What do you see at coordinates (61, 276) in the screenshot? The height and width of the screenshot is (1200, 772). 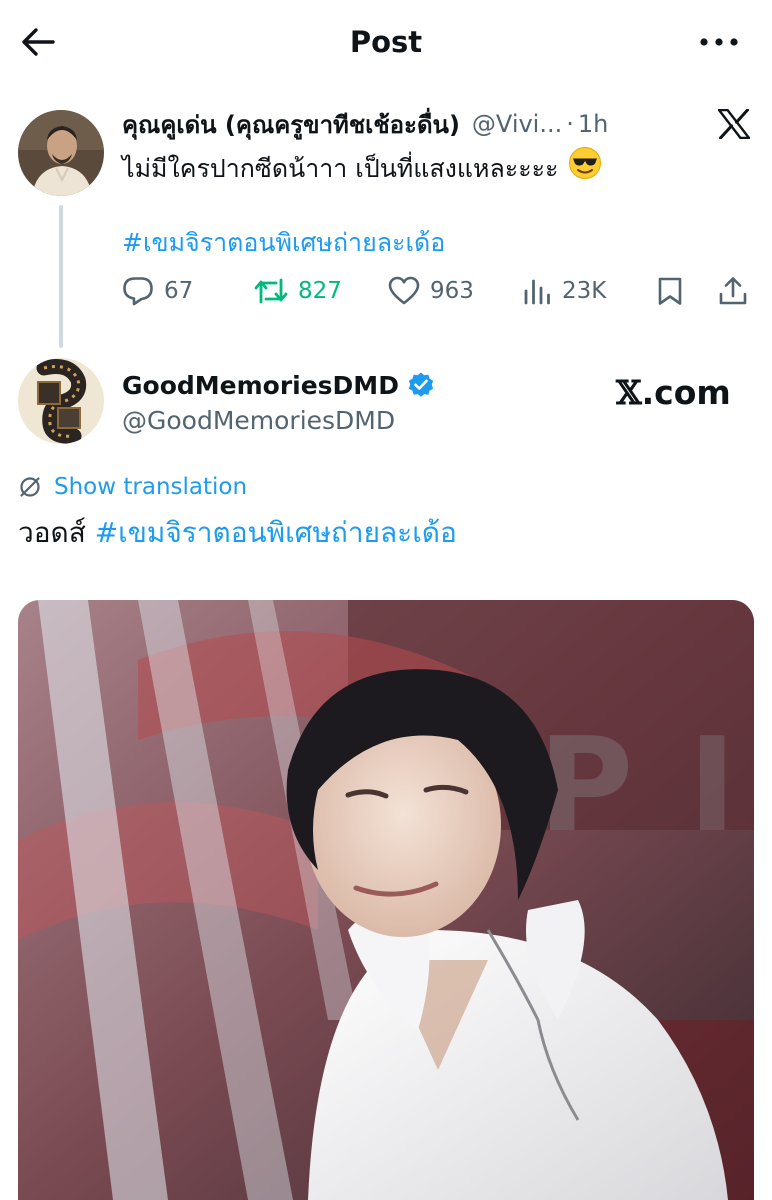 I see `thread-connector-line` at bounding box center [61, 276].